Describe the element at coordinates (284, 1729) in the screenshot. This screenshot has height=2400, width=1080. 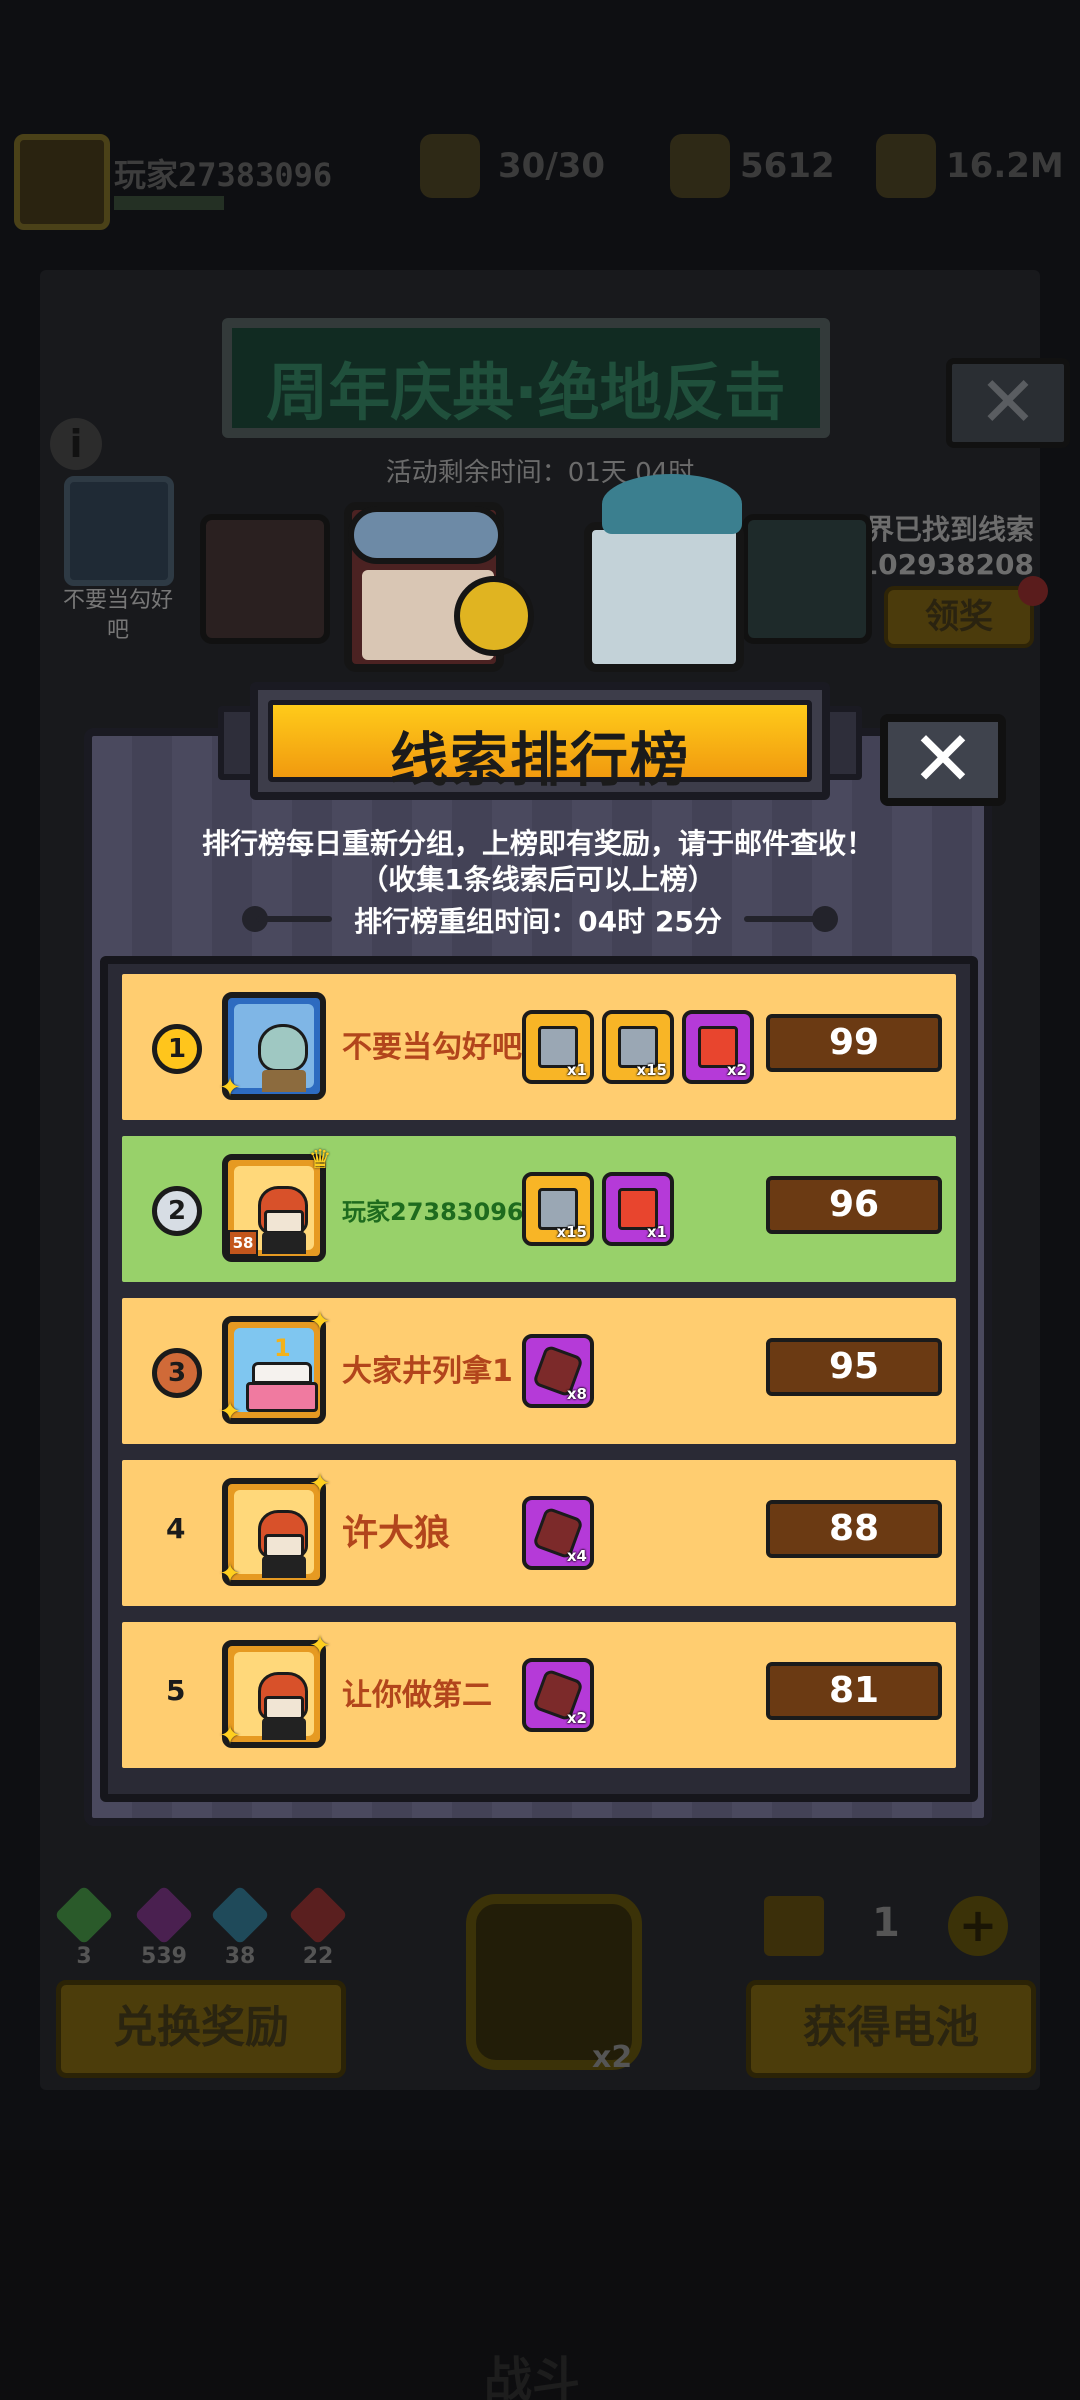
I see `character-body` at that location.